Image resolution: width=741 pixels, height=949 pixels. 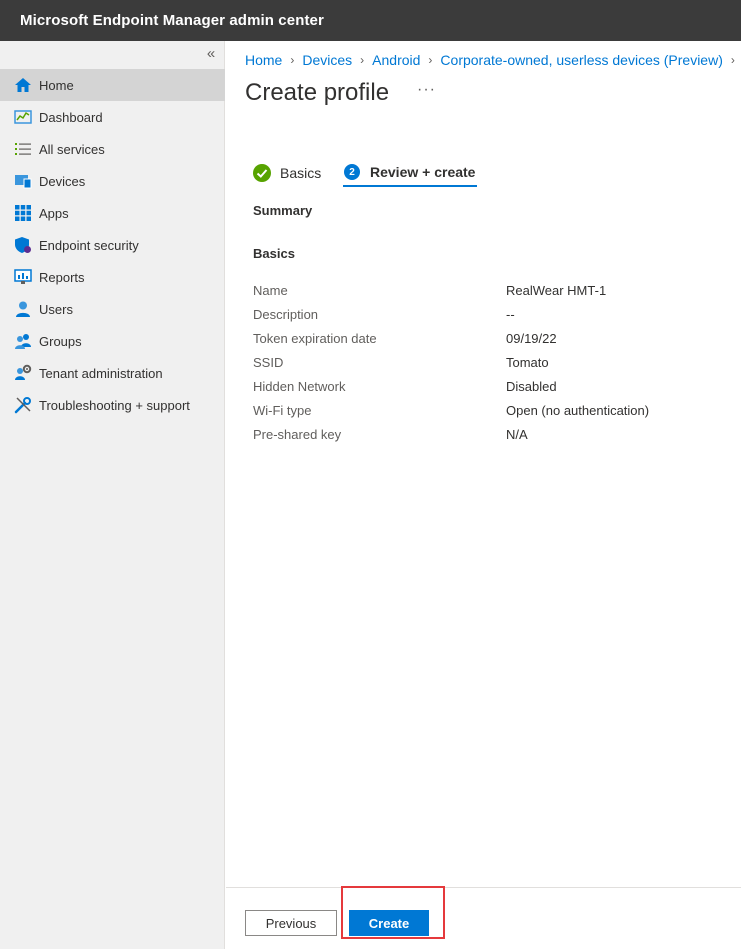 What do you see at coordinates (23, 181) in the screenshot?
I see `devices-icon` at bounding box center [23, 181].